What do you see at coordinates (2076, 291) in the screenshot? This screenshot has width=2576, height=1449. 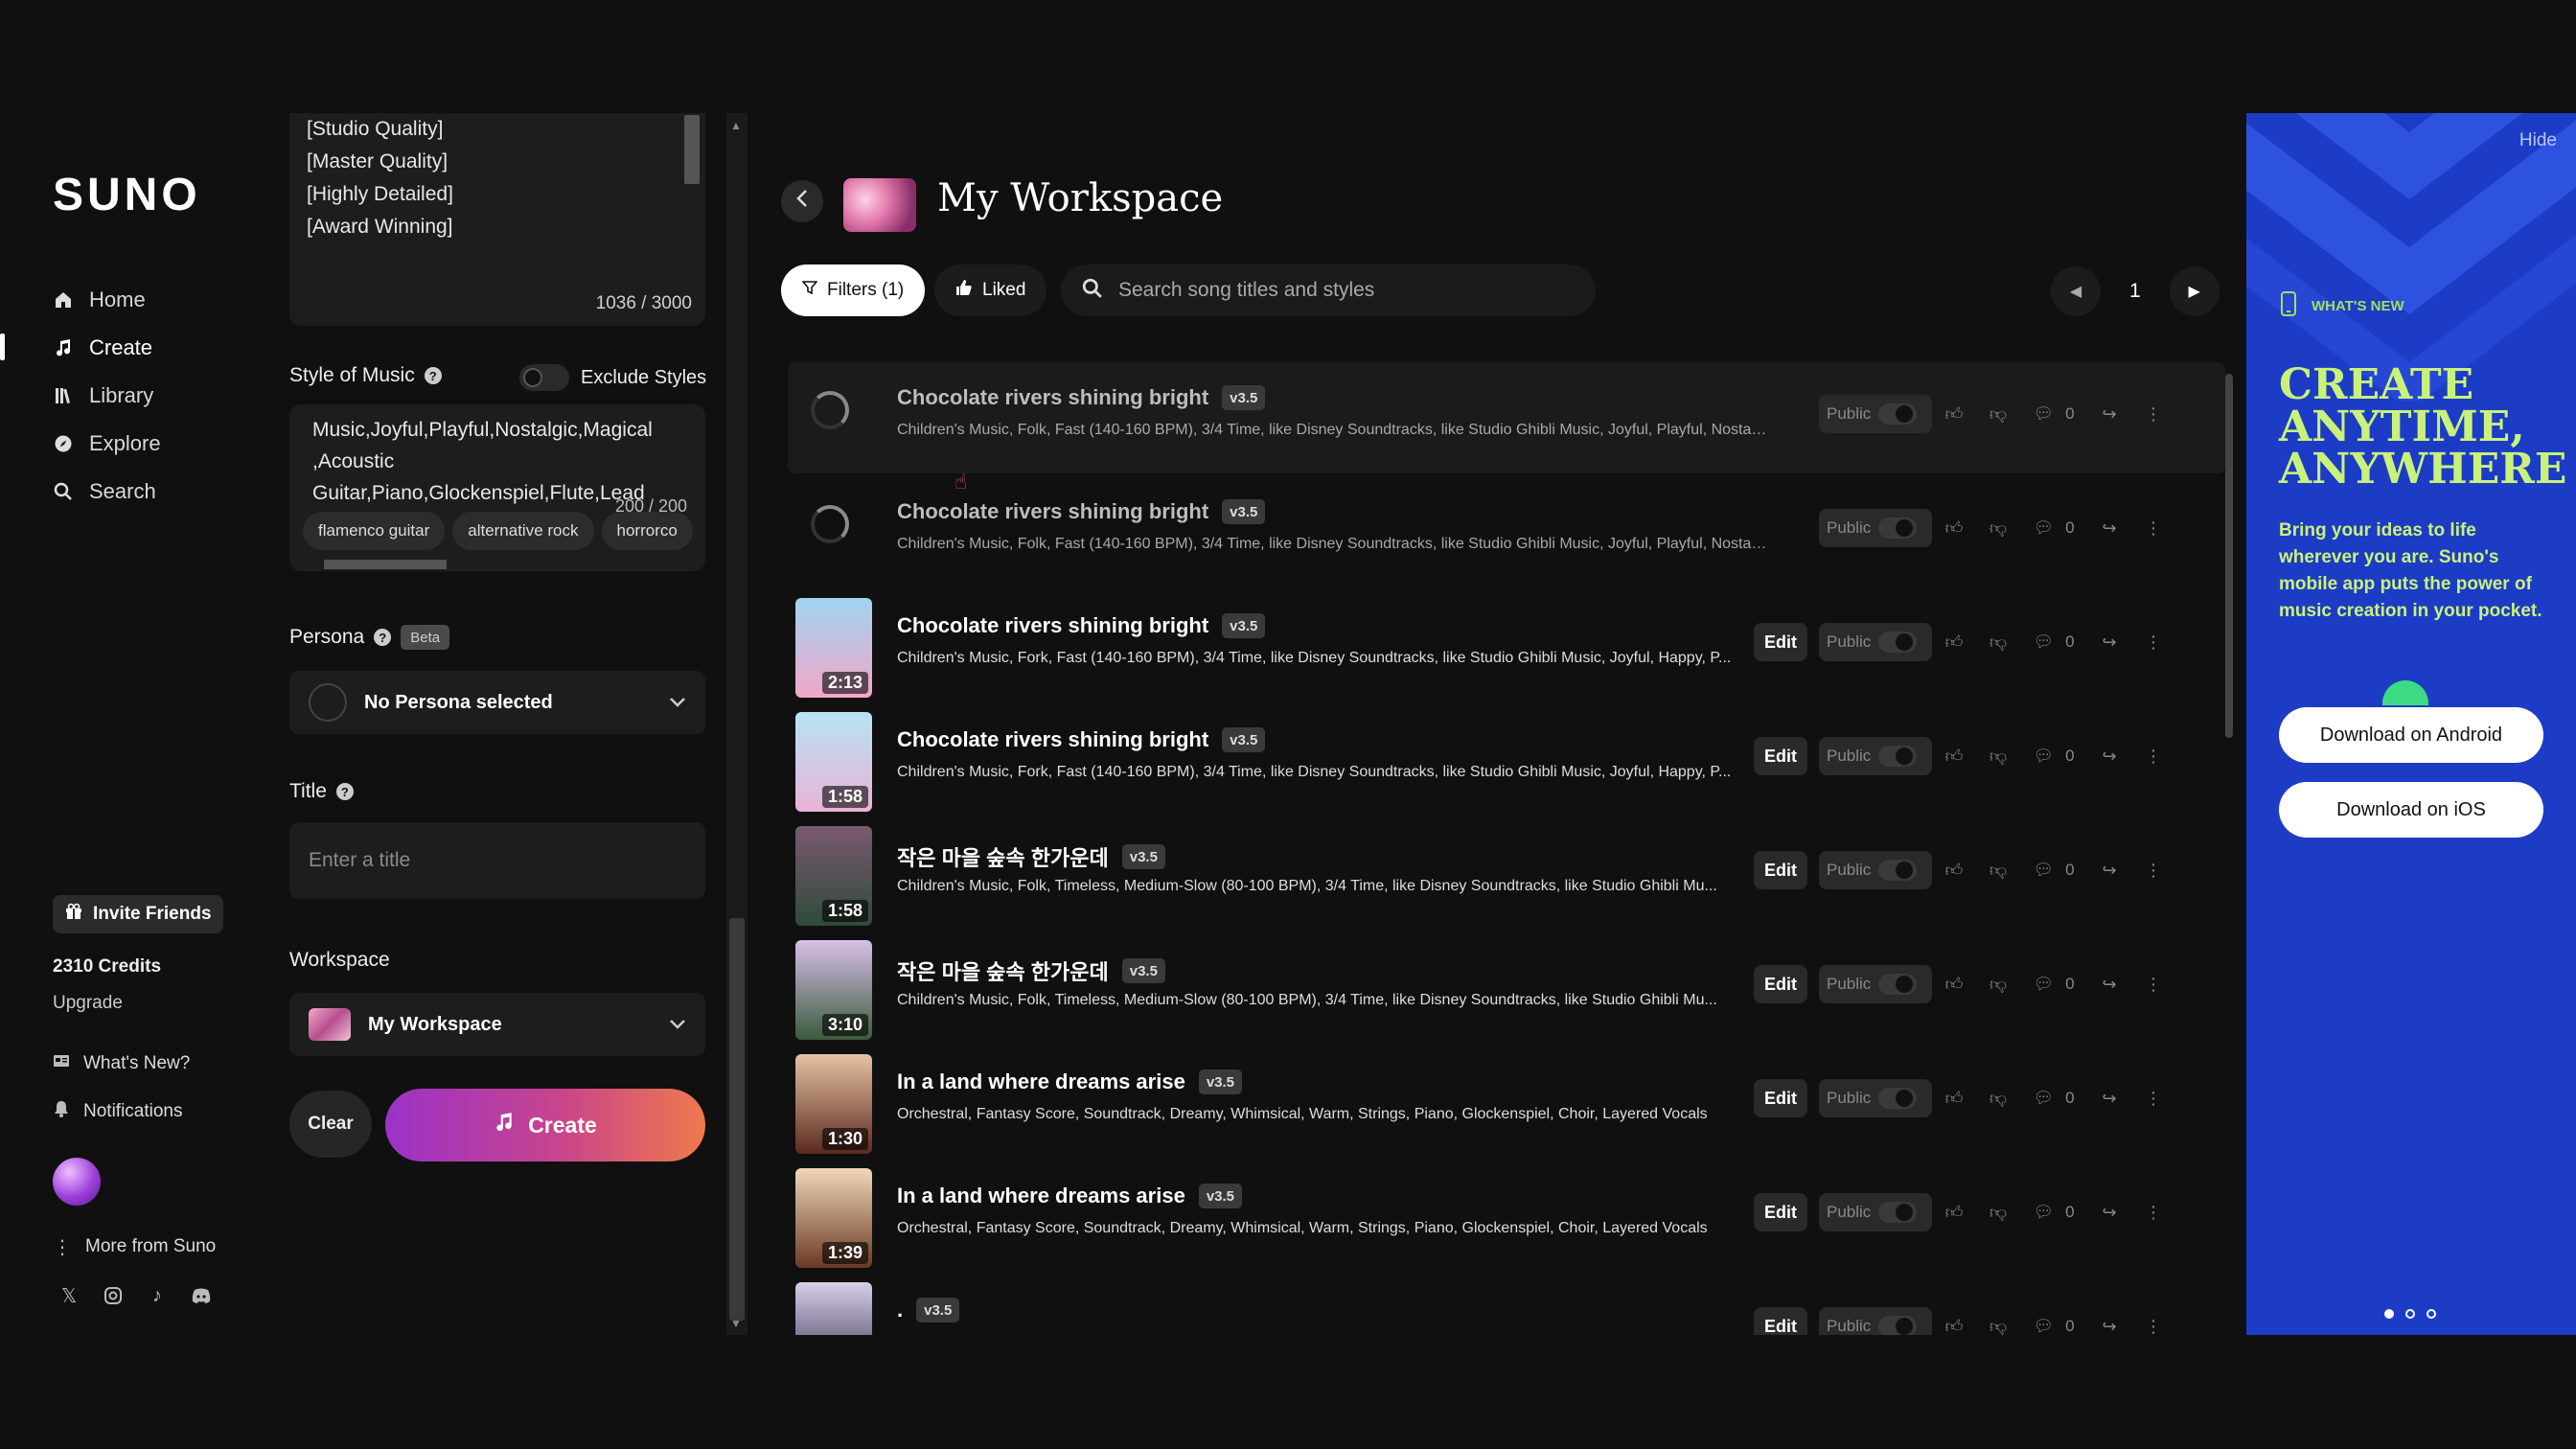 I see `prev-page-button: ◀` at bounding box center [2076, 291].